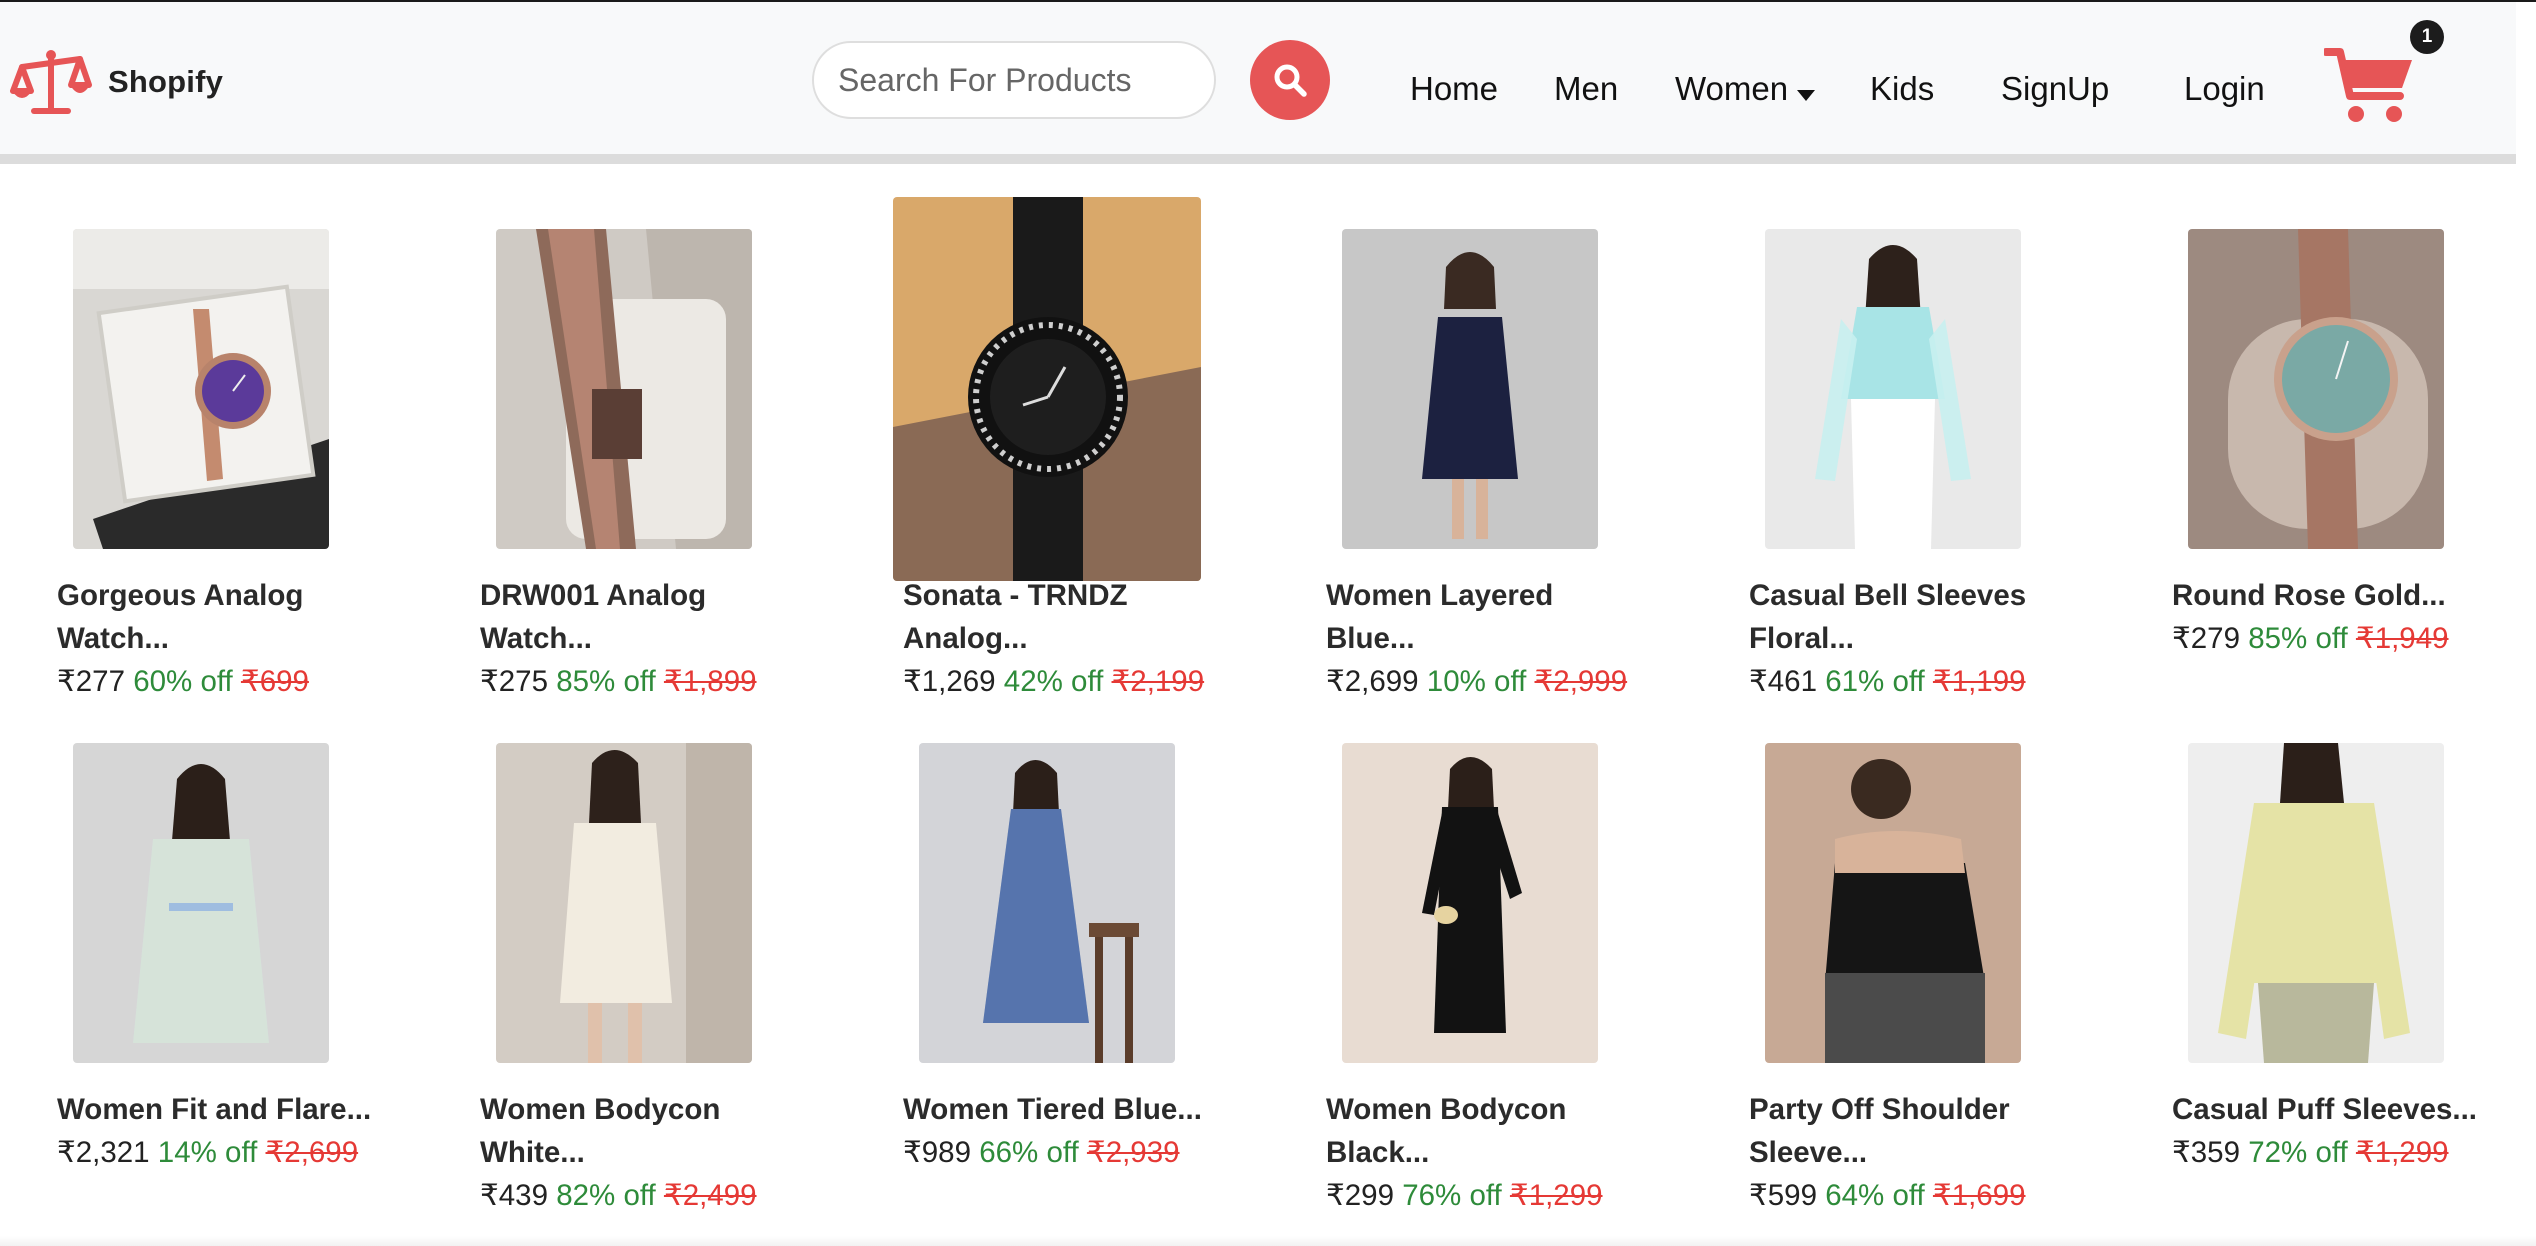 The width and height of the screenshot is (2536, 1246). What do you see at coordinates (1047, 389) in the screenshot?
I see `product-image-watch-black` at bounding box center [1047, 389].